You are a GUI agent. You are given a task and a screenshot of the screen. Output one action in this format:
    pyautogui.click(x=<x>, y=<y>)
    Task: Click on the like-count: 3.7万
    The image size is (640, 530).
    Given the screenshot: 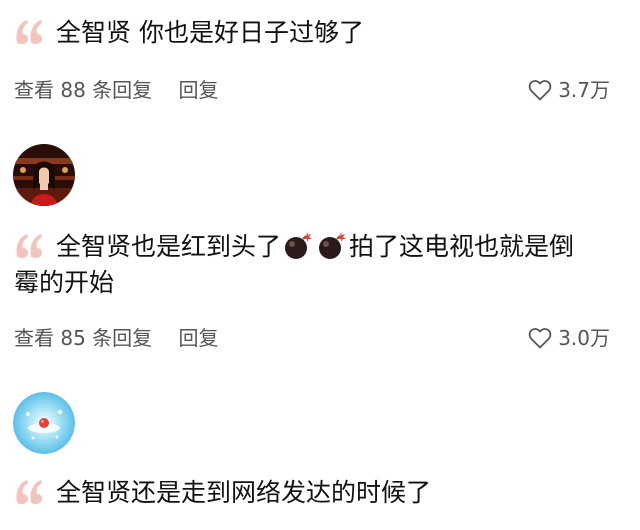 What is the action you would take?
    pyautogui.click(x=584, y=90)
    